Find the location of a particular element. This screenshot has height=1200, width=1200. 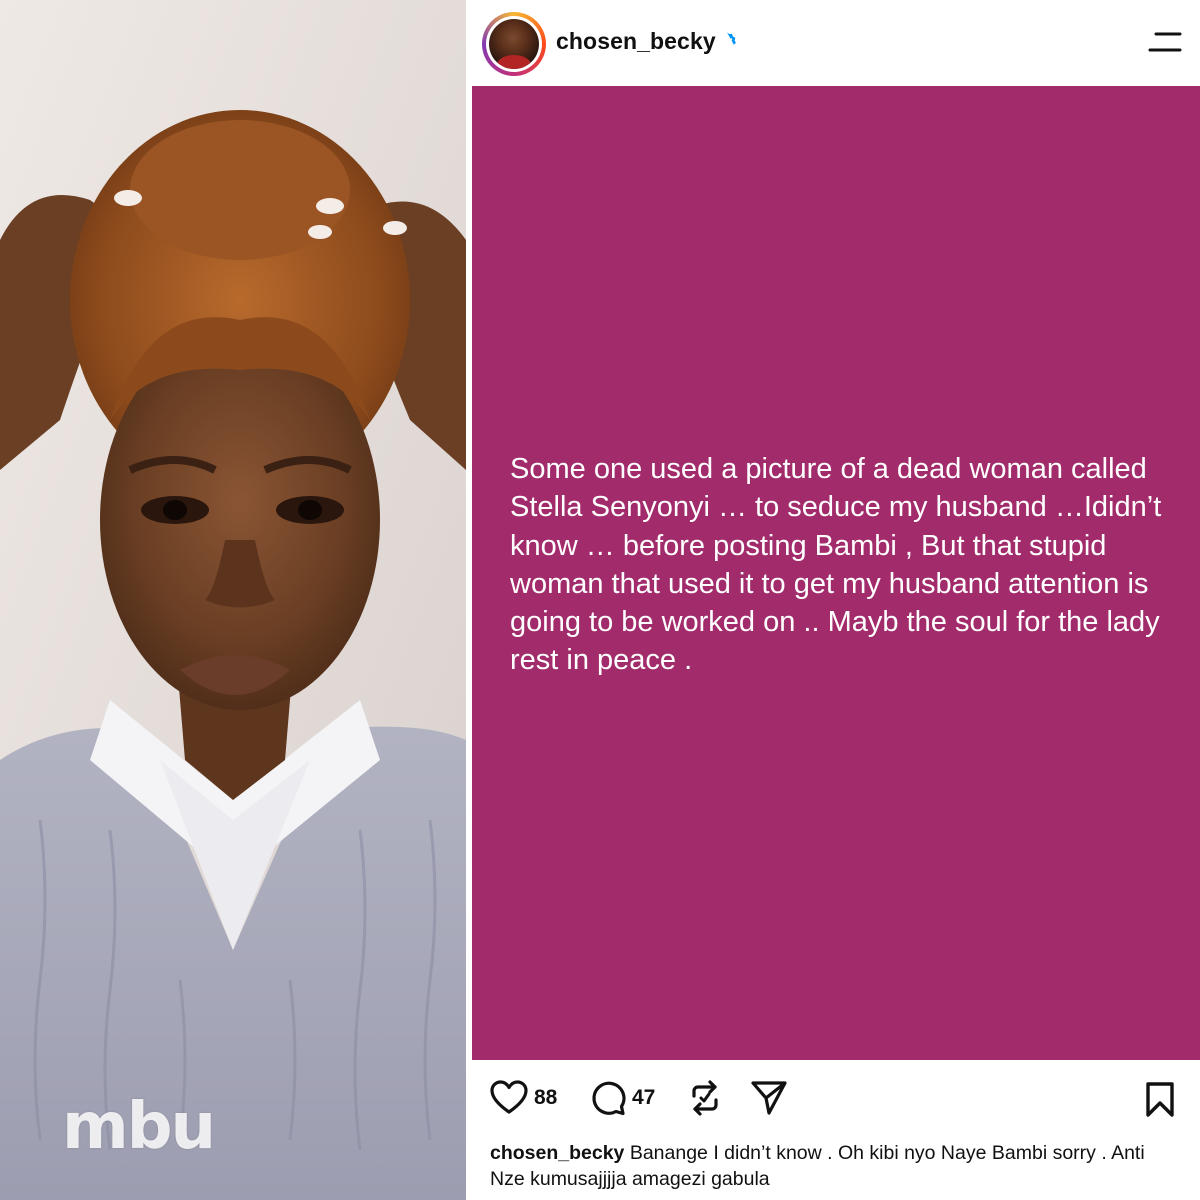

comment-button: 47 is located at coordinates (622, 1098).